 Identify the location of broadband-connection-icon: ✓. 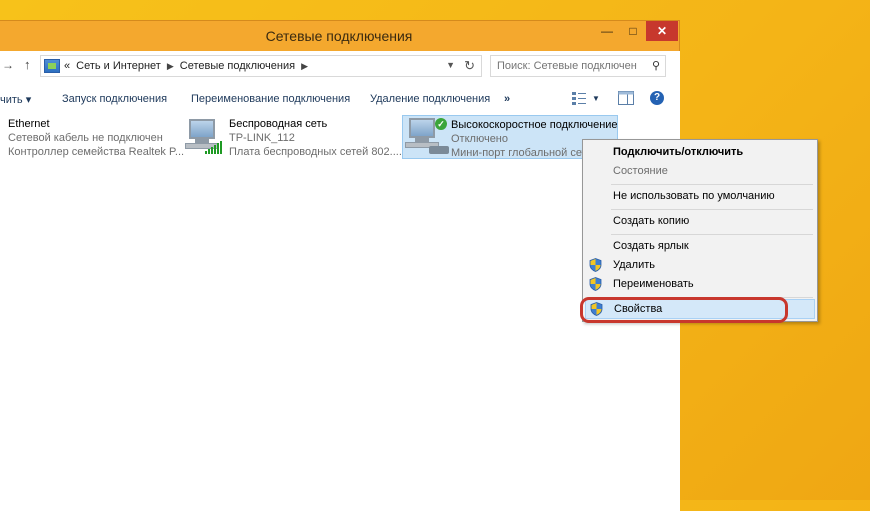
(427, 136).